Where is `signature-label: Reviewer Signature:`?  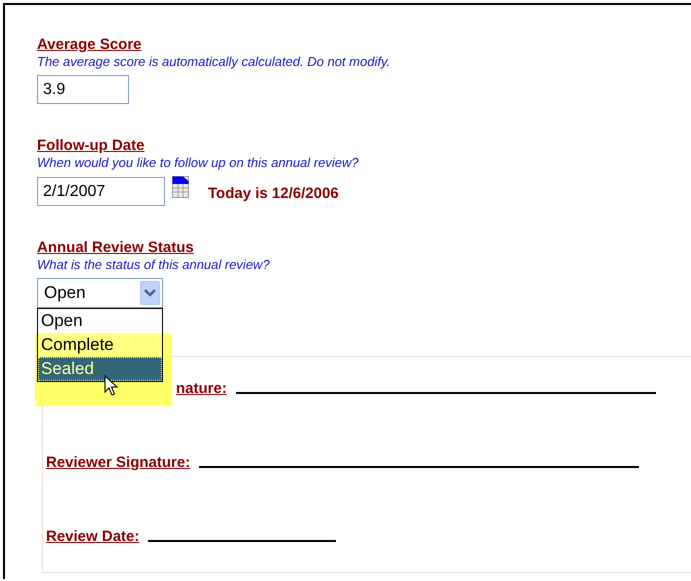
signature-label: Reviewer Signature: is located at coordinates (118, 462).